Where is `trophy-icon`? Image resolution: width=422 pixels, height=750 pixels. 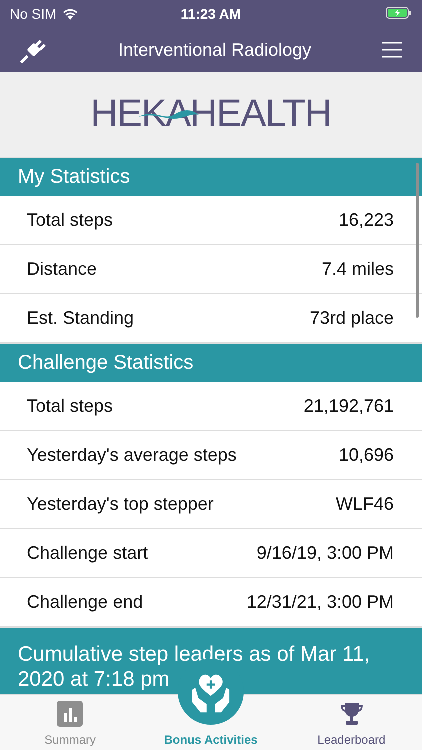 trophy-icon is located at coordinates (351, 714).